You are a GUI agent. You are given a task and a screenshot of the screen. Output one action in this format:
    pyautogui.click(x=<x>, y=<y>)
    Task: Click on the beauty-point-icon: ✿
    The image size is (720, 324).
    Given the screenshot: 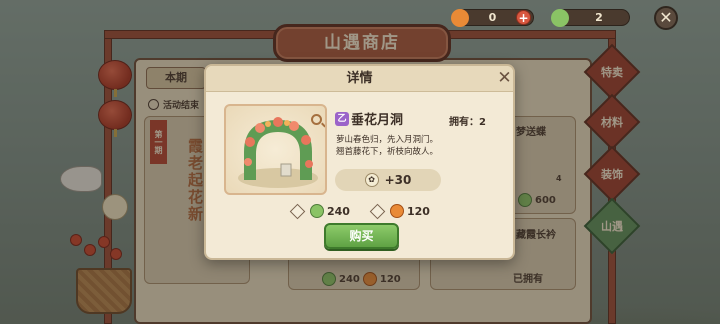 What is the action you would take?
    pyautogui.click(x=371, y=180)
    